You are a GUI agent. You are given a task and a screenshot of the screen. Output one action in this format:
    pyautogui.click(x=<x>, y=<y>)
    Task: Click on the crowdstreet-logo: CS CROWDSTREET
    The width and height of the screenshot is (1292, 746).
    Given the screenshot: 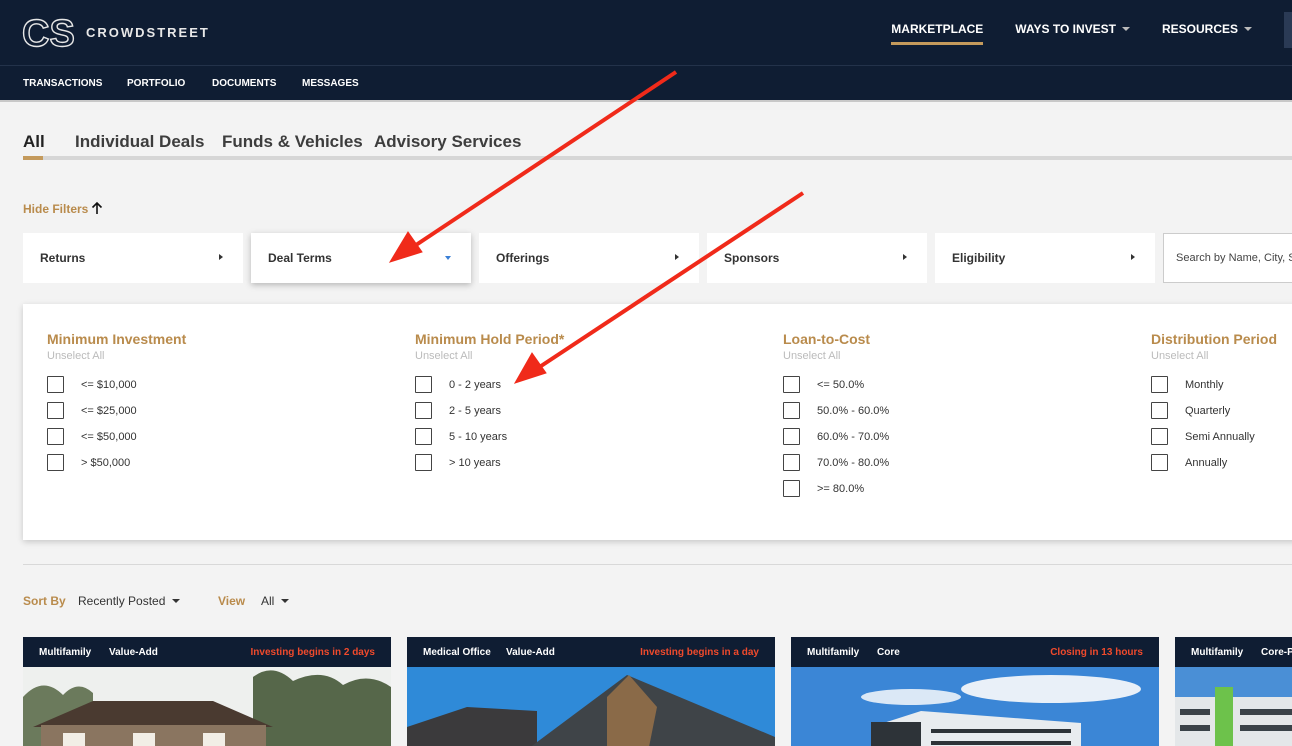 What is the action you would take?
    pyautogui.click(x=116, y=32)
    